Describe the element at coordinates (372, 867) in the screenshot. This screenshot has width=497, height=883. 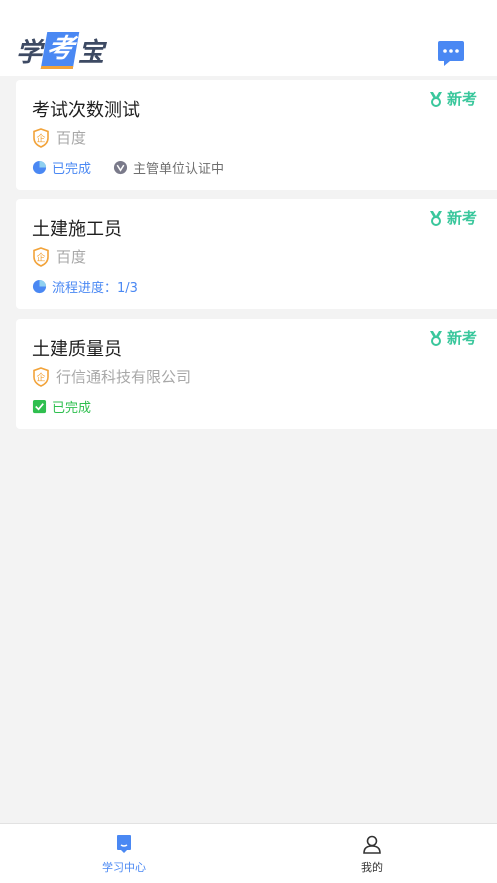
I see `tab-label: 我的` at that location.